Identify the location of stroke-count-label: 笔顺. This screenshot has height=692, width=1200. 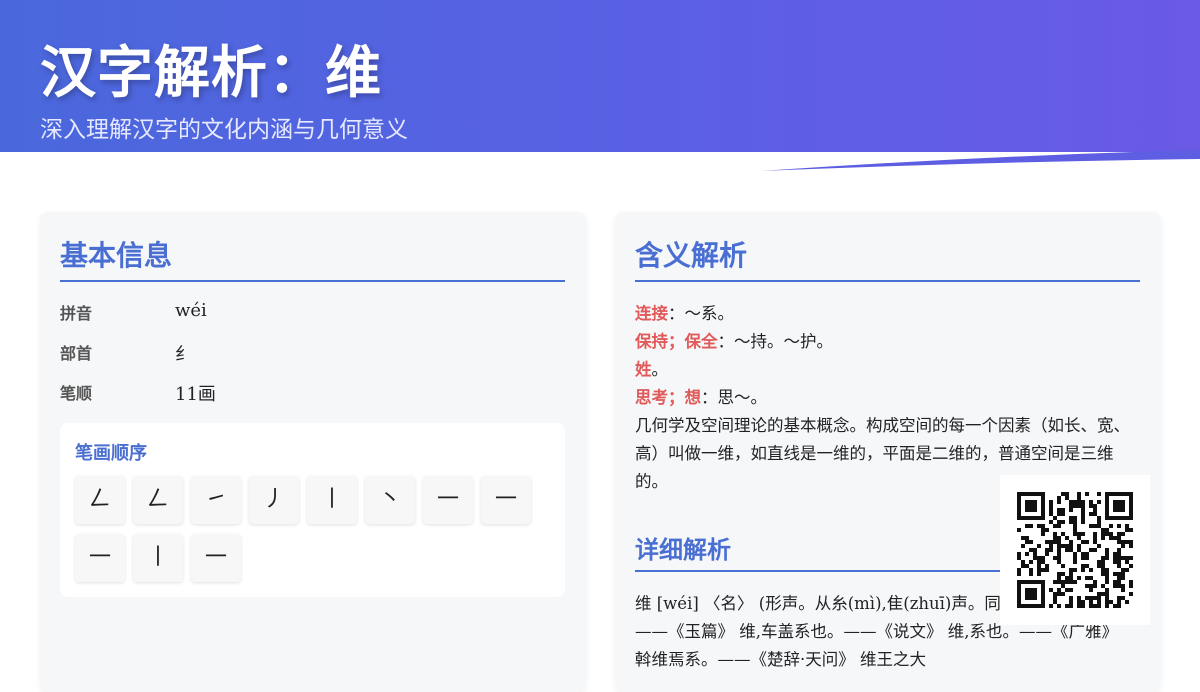
(76, 393).